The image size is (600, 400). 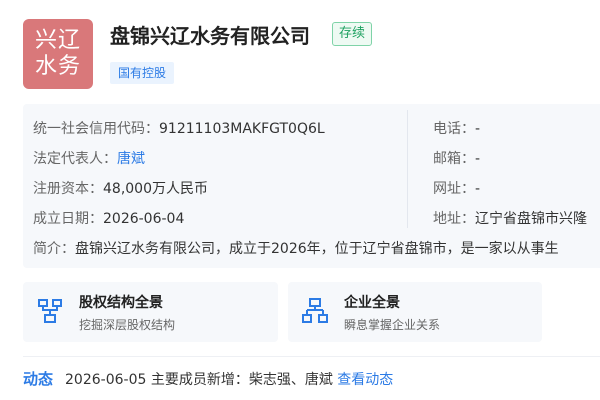 I want to click on equity-structure-subtitle: 挖掘深层股权结构, so click(x=127, y=325).